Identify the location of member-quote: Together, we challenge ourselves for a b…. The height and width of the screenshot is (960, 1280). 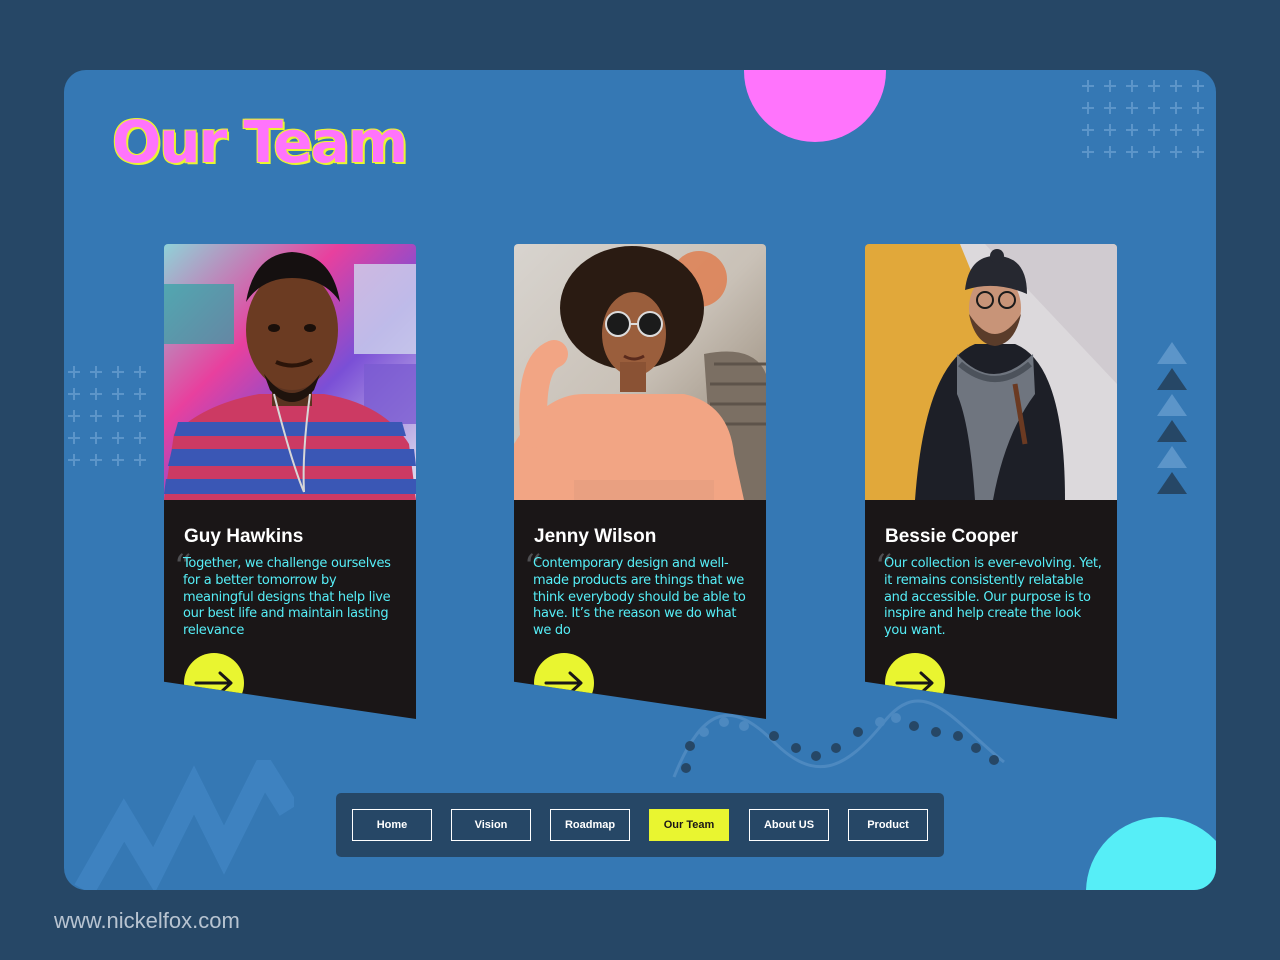
(287, 597).